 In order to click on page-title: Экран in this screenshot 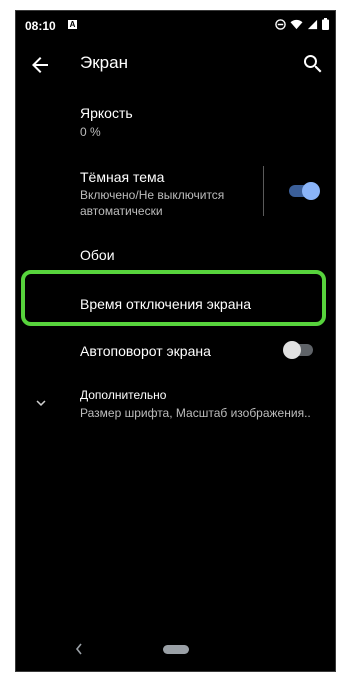, I will do `click(104, 62)`.